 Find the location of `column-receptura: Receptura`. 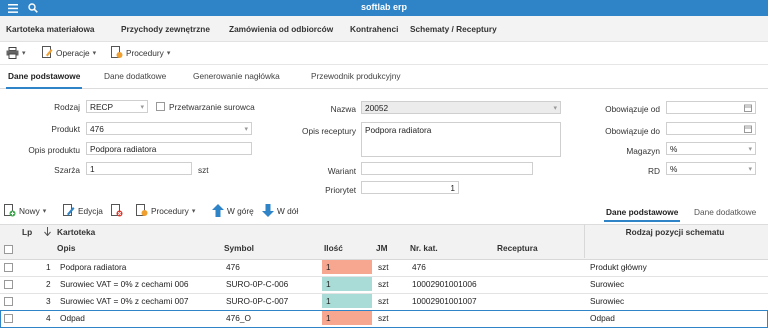

column-receptura: Receptura is located at coordinates (517, 248).